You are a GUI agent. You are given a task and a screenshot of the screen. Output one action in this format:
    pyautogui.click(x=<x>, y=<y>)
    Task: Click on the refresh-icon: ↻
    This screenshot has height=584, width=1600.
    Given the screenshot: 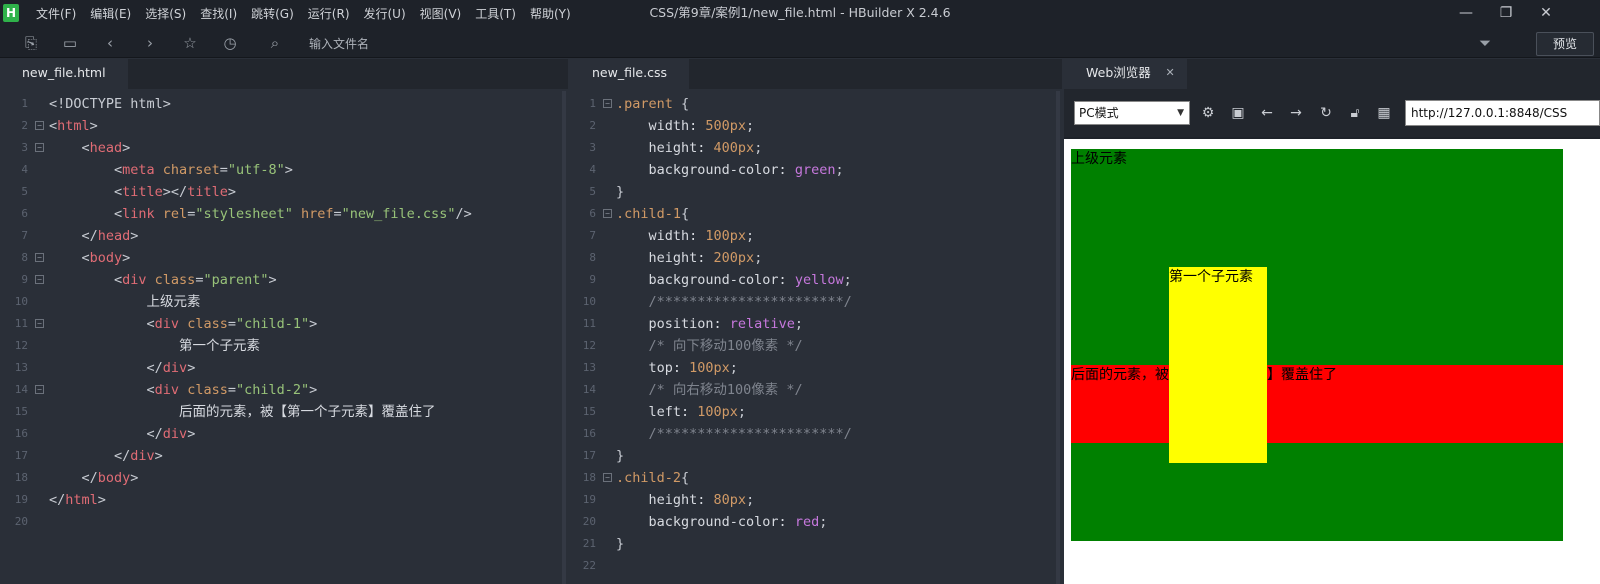 What is the action you would take?
    pyautogui.click(x=1326, y=113)
    